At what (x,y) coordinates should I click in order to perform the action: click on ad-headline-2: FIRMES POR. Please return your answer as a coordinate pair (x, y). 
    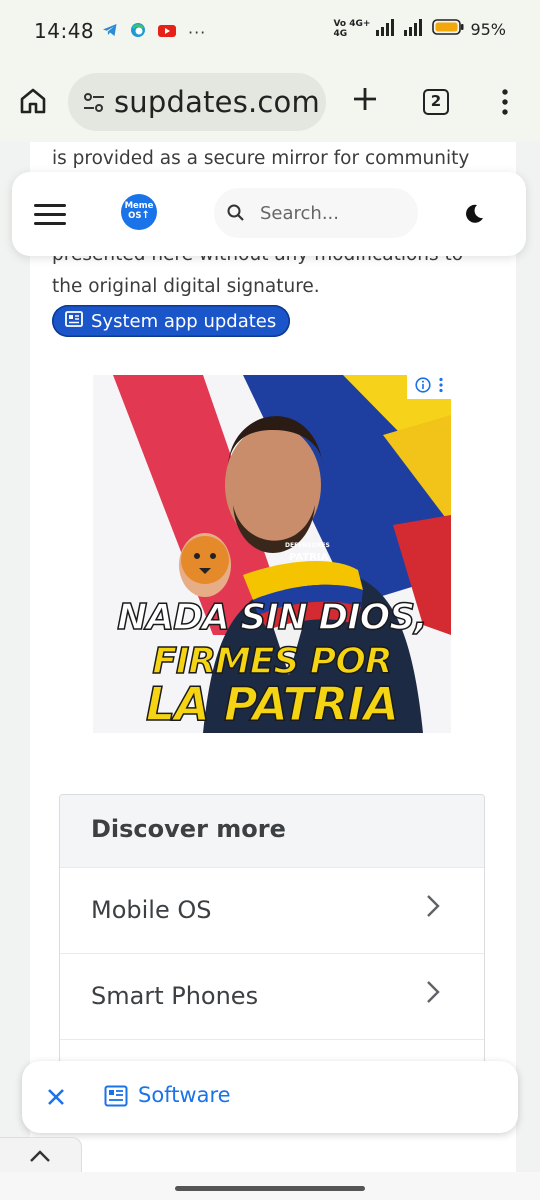
    Looking at the image, I should click on (273, 661).